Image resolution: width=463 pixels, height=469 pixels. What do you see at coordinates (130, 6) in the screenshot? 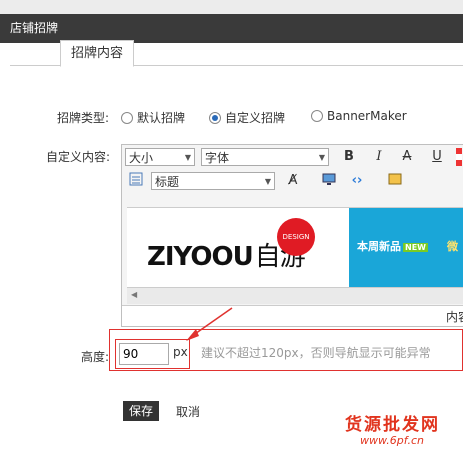
I see `background-logo` at bounding box center [130, 6].